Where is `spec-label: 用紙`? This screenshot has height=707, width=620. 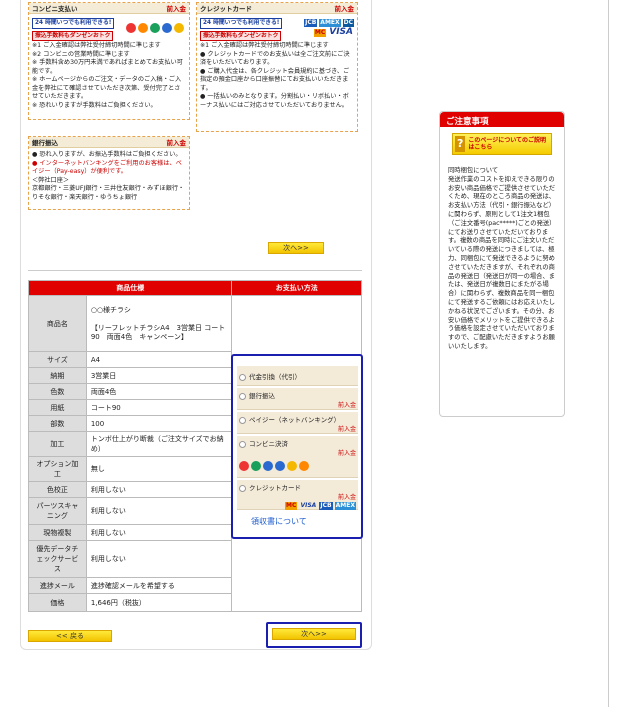 spec-label: 用紙 is located at coordinates (57, 407).